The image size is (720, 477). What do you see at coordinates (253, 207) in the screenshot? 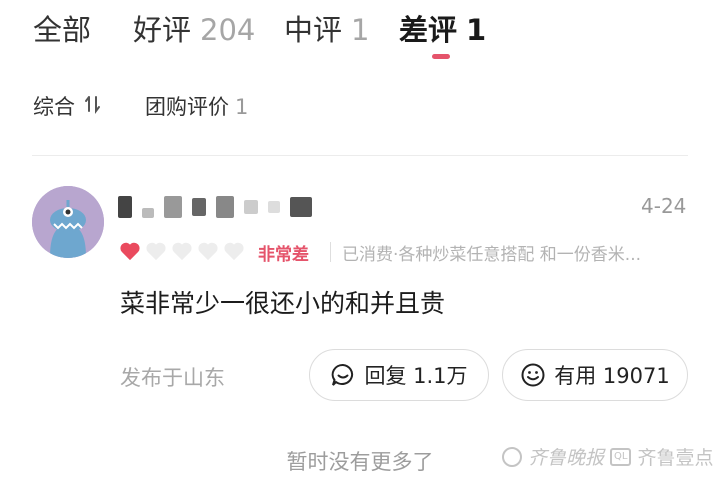
I see `username-redacted` at bounding box center [253, 207].